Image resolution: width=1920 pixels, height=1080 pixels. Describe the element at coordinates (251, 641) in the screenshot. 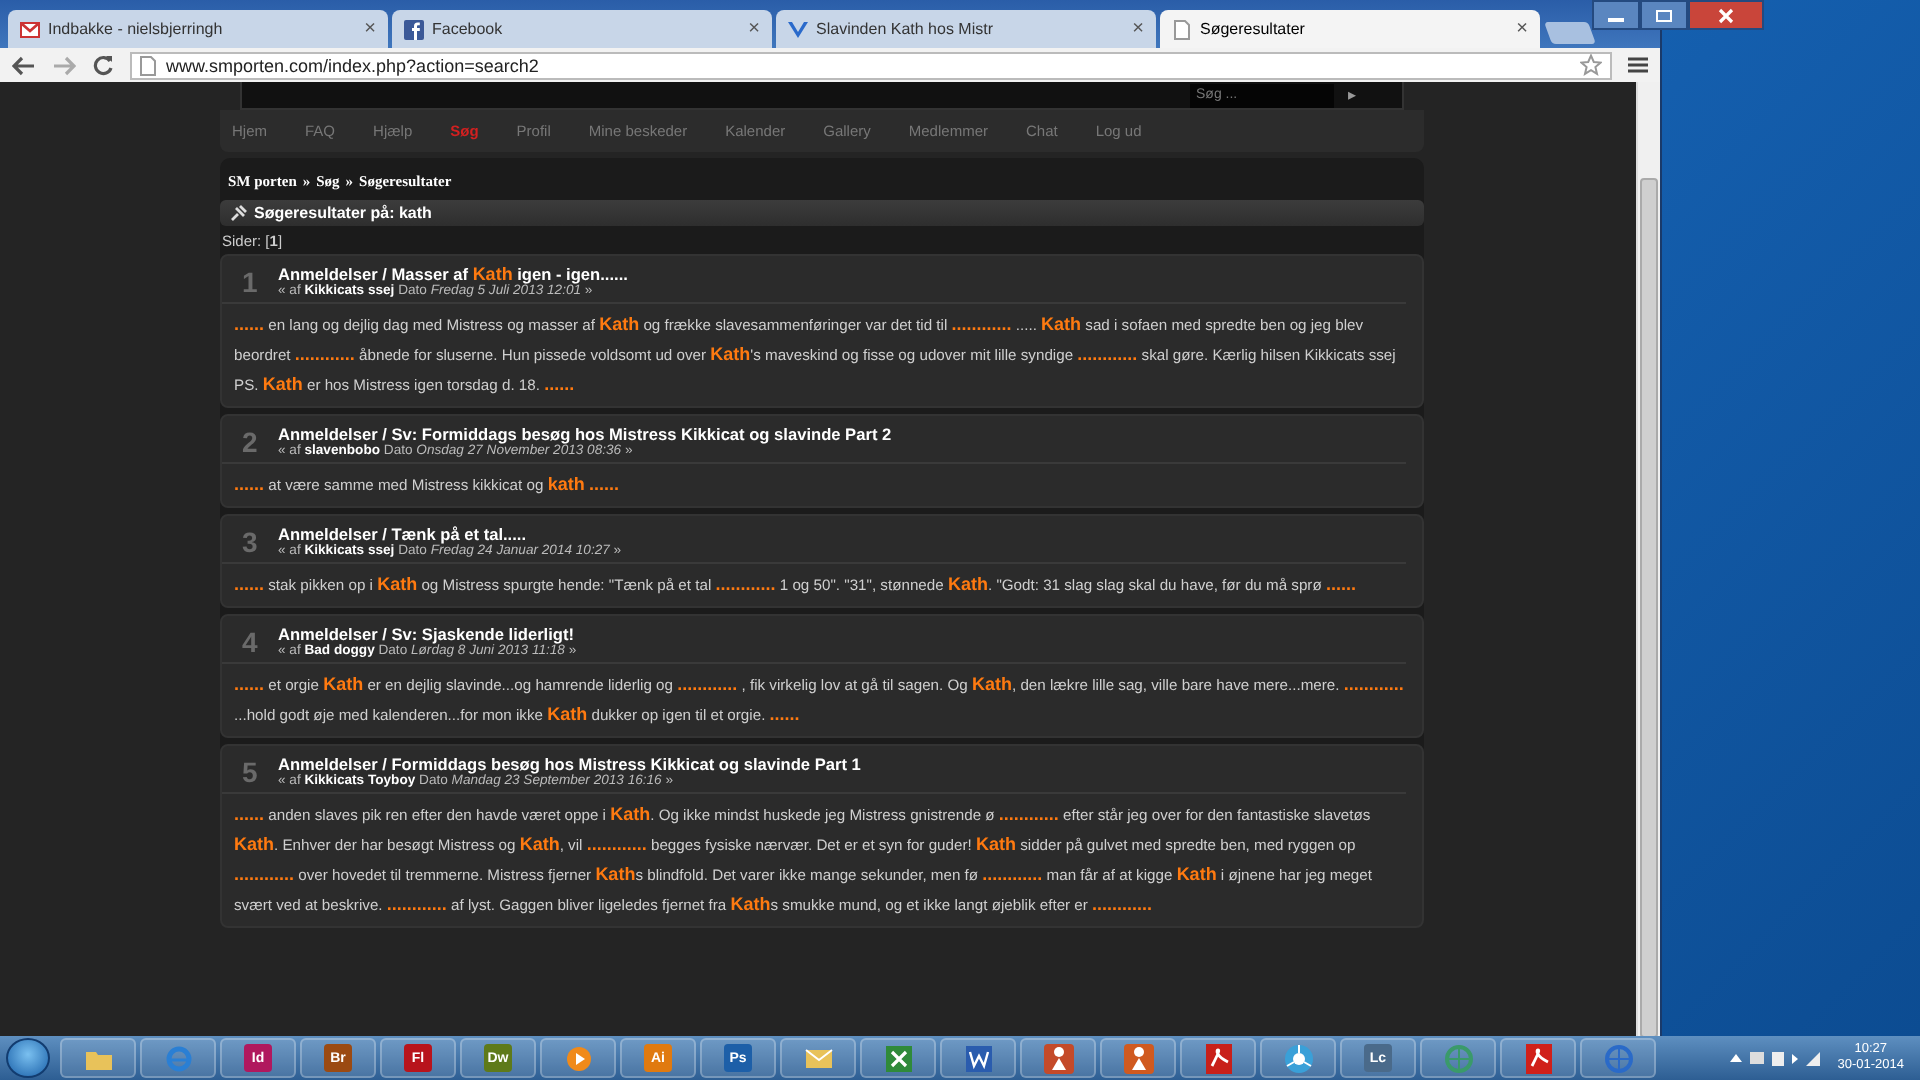

I see `result-number: 4` at that location.